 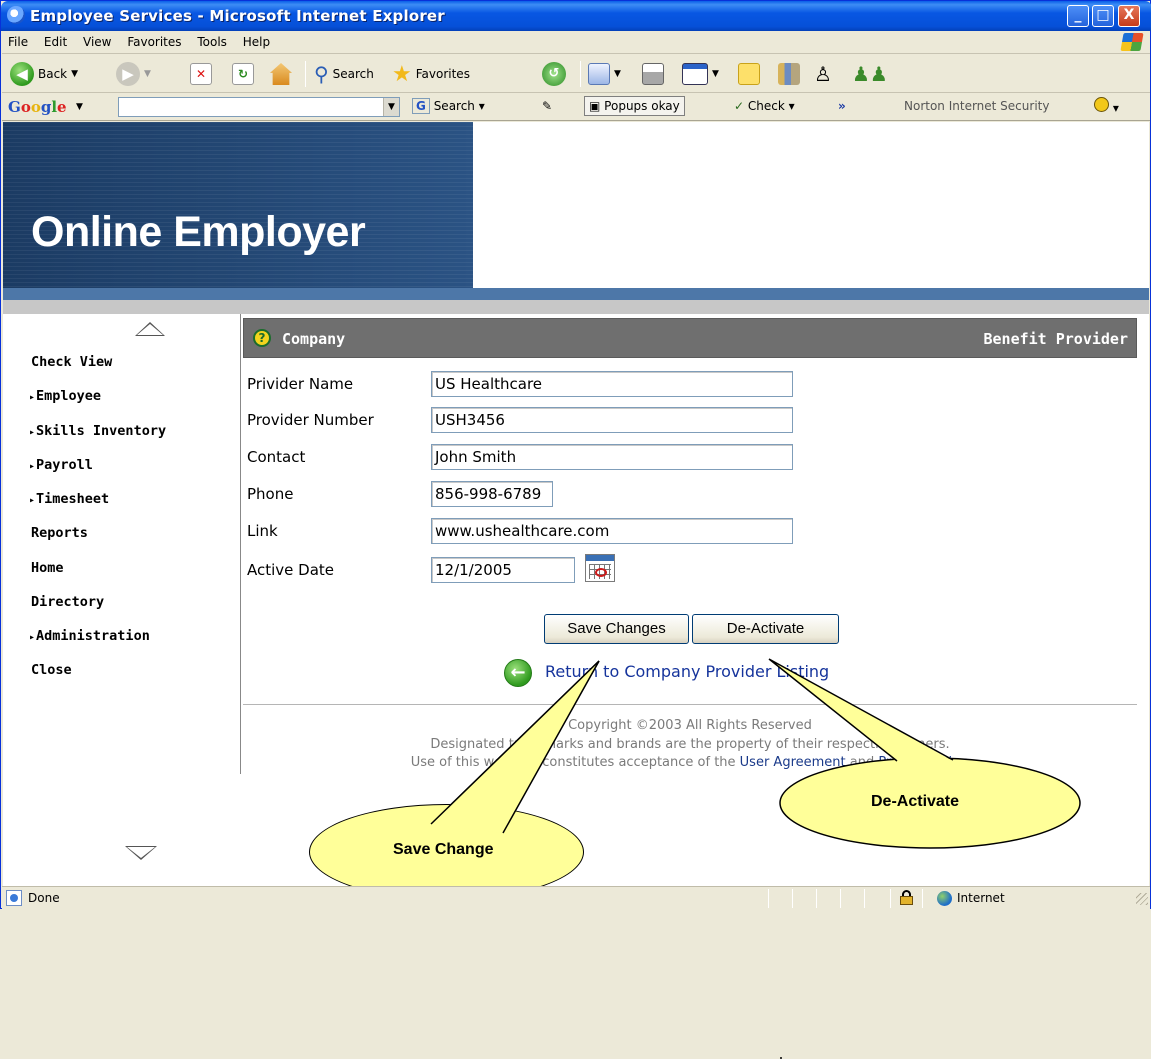 I want to click on security-zone: Internet, so click(x=981, y=898).